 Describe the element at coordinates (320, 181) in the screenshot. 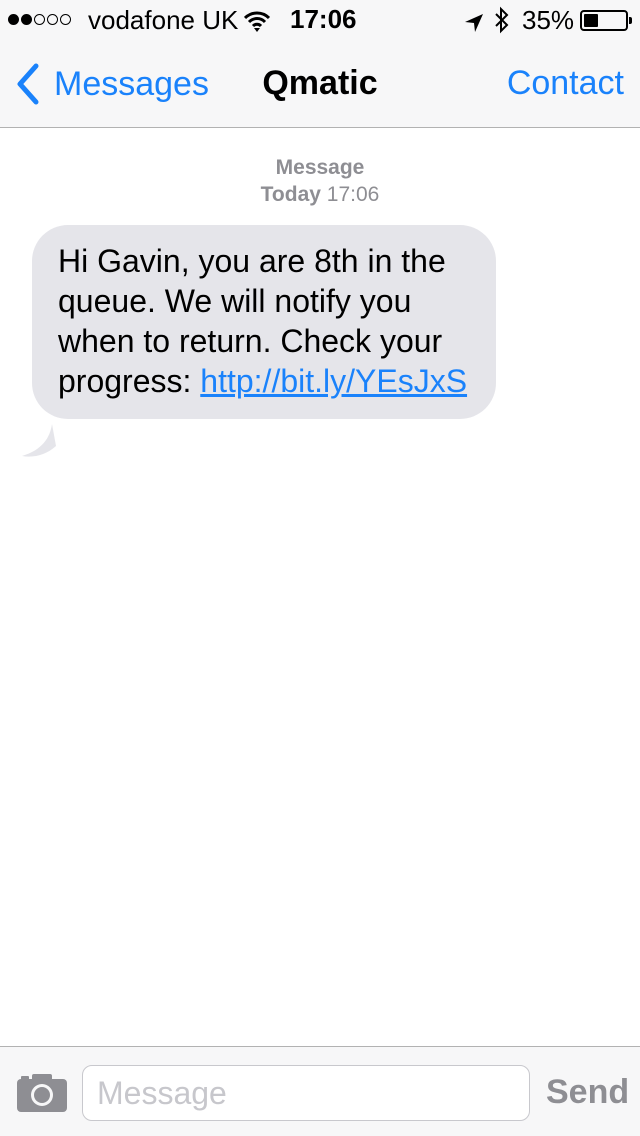

I see `message-timestamp-header: Message Today 17:06` at that location.